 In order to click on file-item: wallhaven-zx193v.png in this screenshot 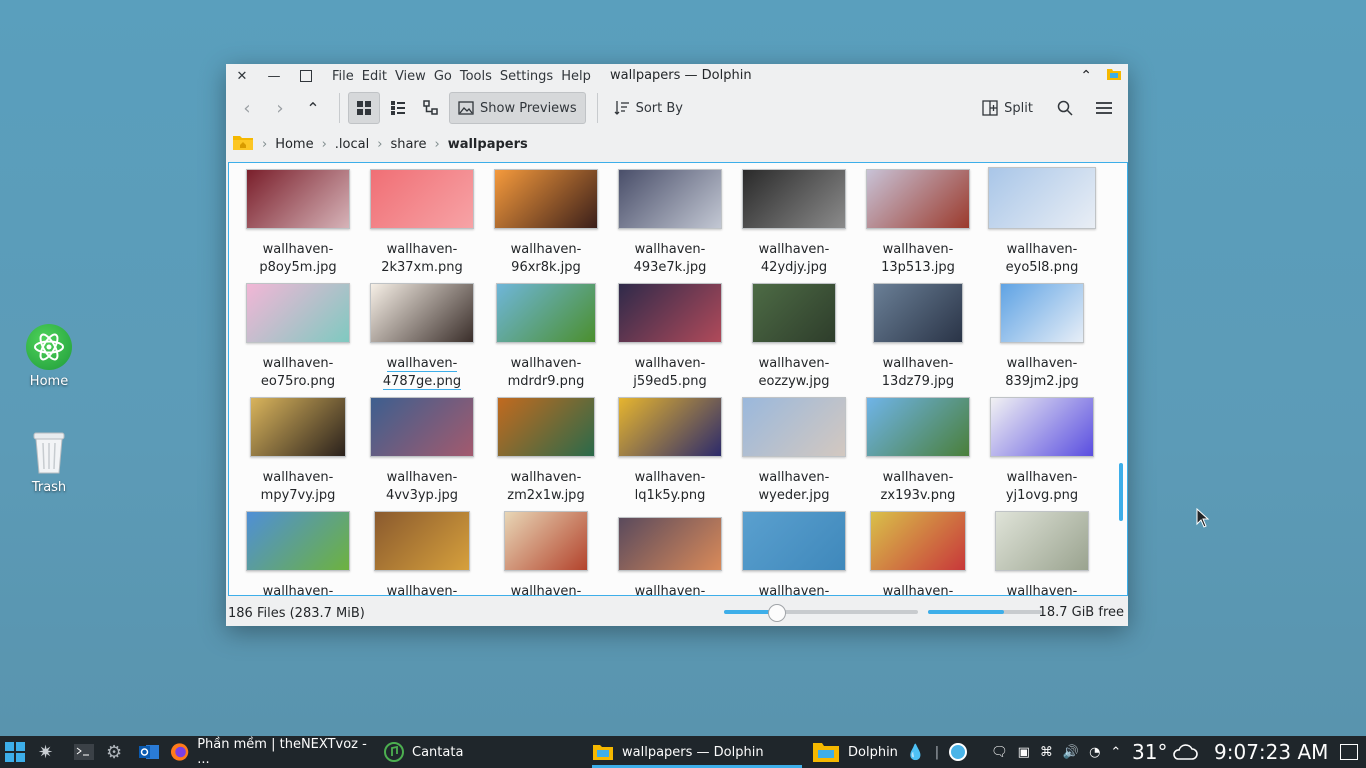, I will do `click(918, 451)`.